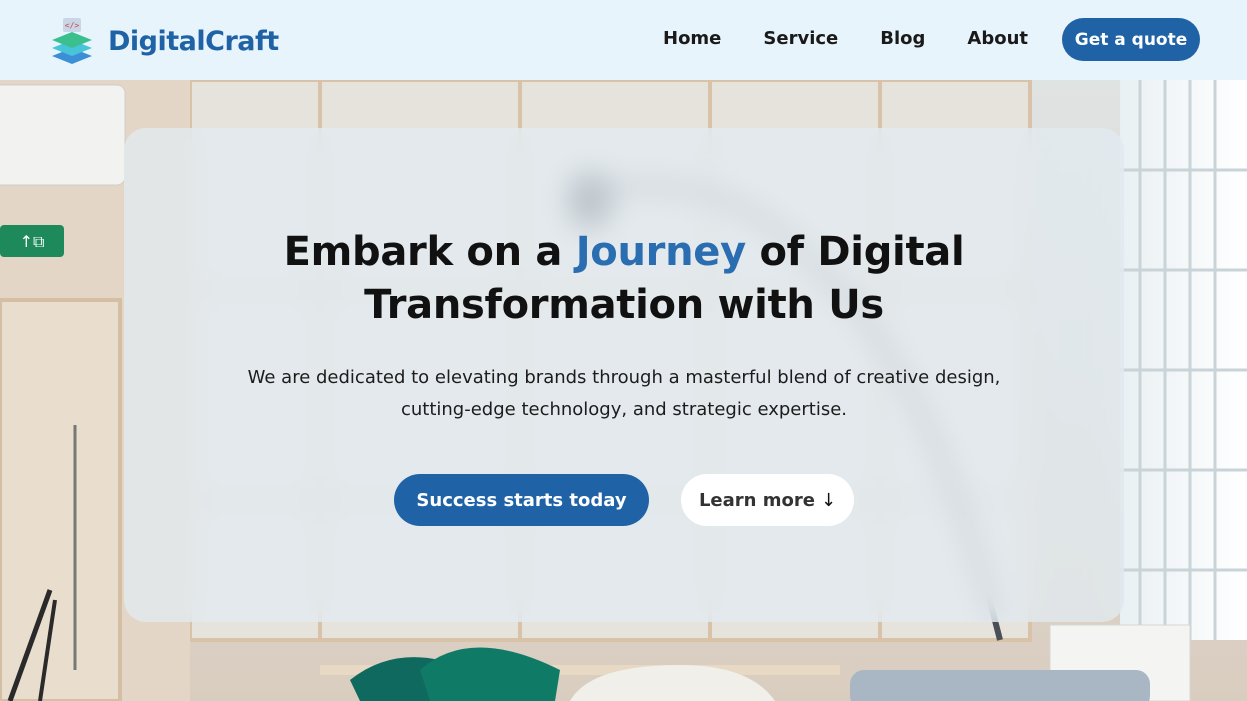  What do you see at coordinates (1131, 39) in the screenshot?
I see `get-a-quote-button: Get a quote` at bounding box center [1131, 39].